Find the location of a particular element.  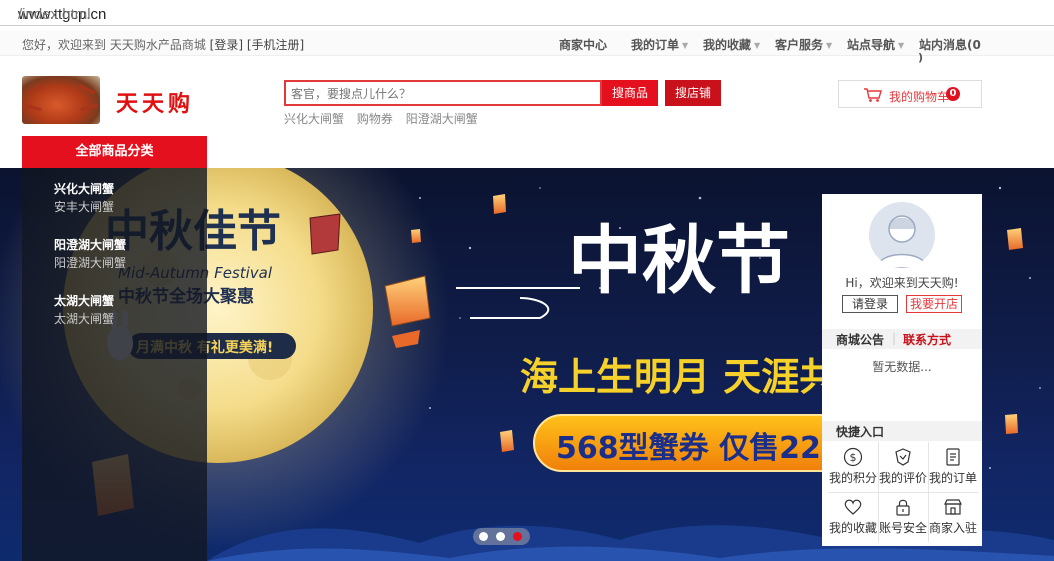

category-item: 阳澄湖大闸蟹 阳澄湖大闸蟹 is located at coordinates (90, 253).